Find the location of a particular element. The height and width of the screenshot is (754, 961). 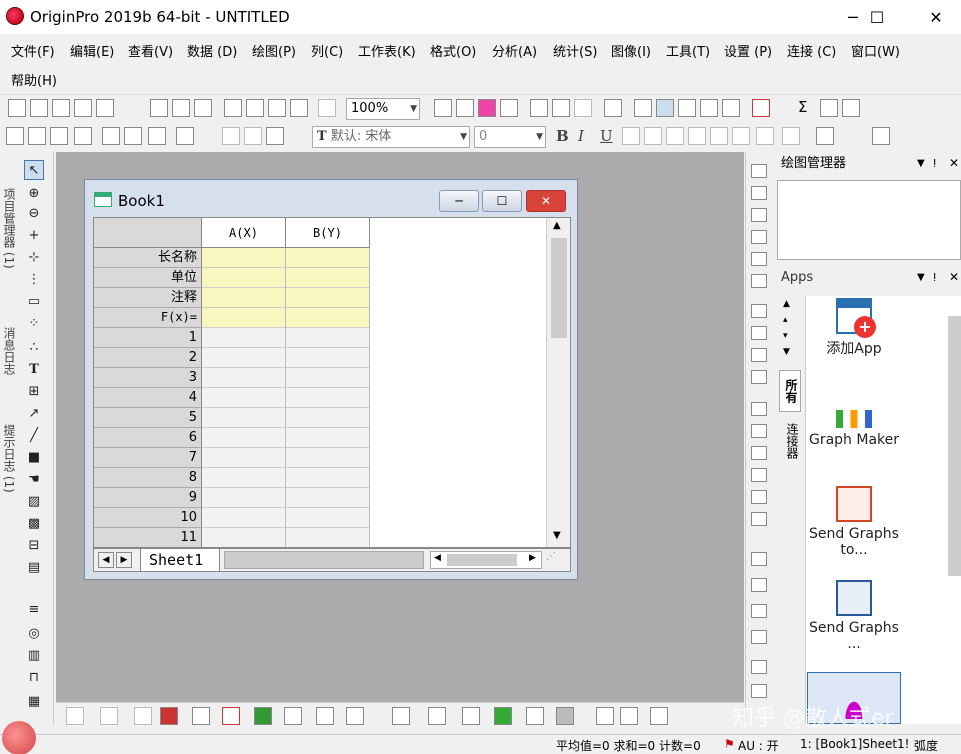

refresh-icon is located at coordinates (327, 108).